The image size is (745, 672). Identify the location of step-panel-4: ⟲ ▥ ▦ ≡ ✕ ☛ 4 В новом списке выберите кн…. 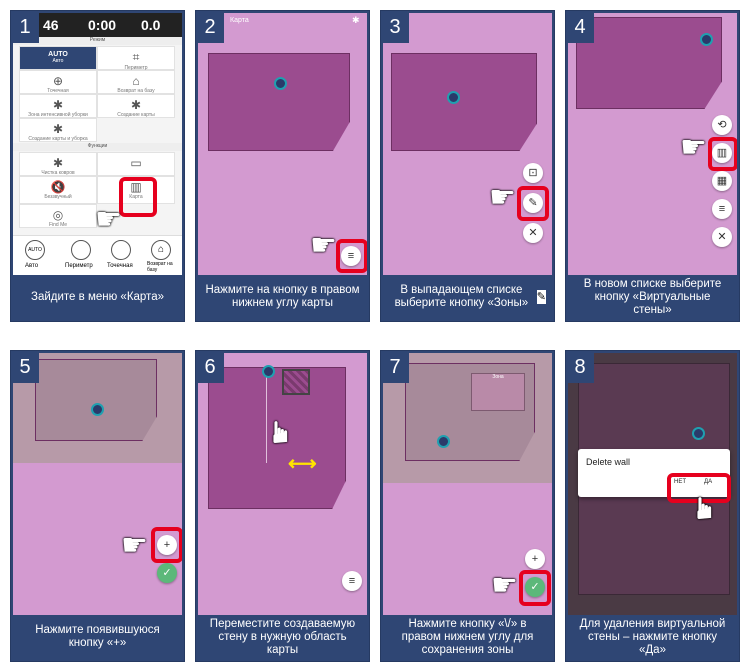
(652, 166).